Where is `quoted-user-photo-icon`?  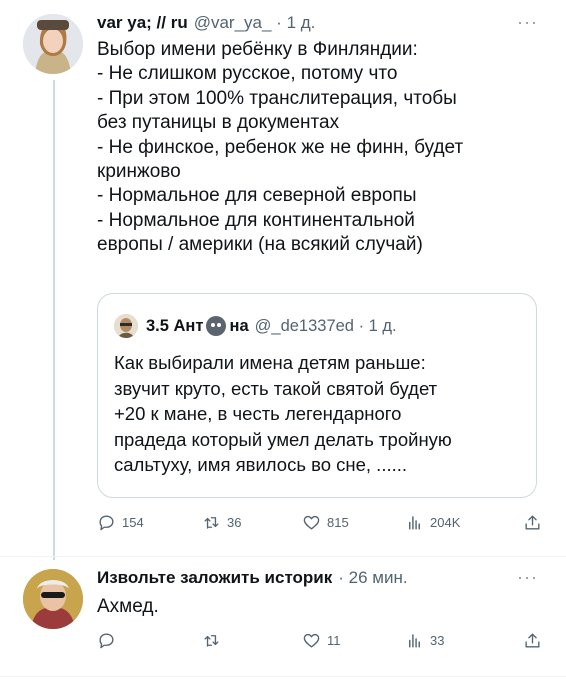
quoted-user-photo-icon is located at coordinates (126, 326).